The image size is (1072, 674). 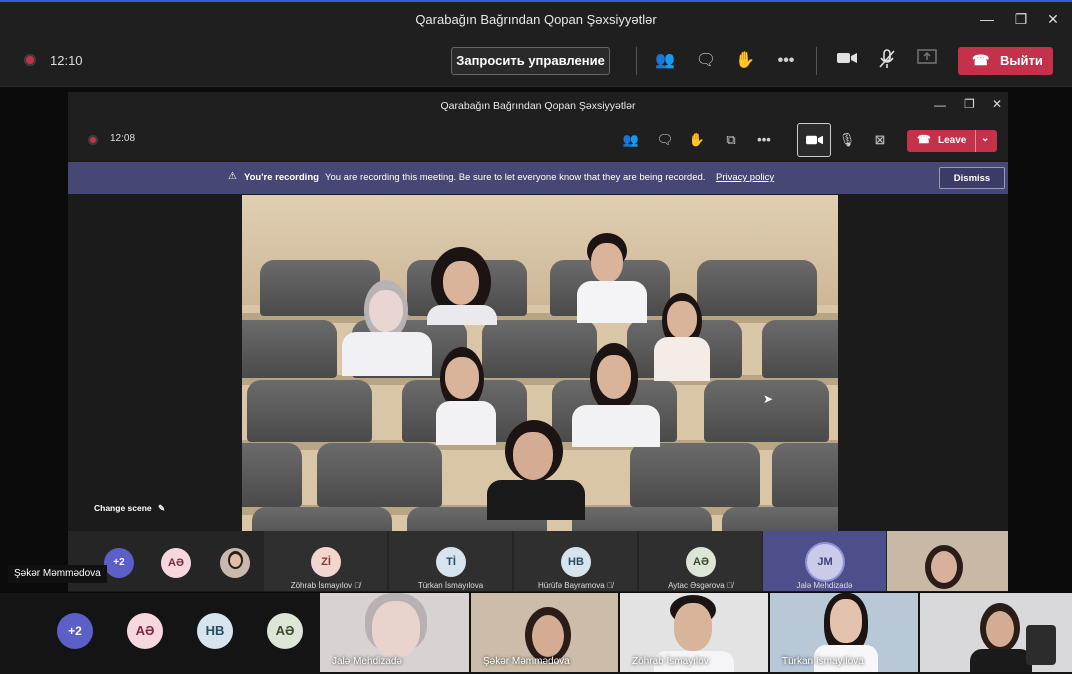 What do you see at coordinates (1021, 19) in the screenshot?
I see `restore-icon: ❐` at bounding box center [1021, 19].